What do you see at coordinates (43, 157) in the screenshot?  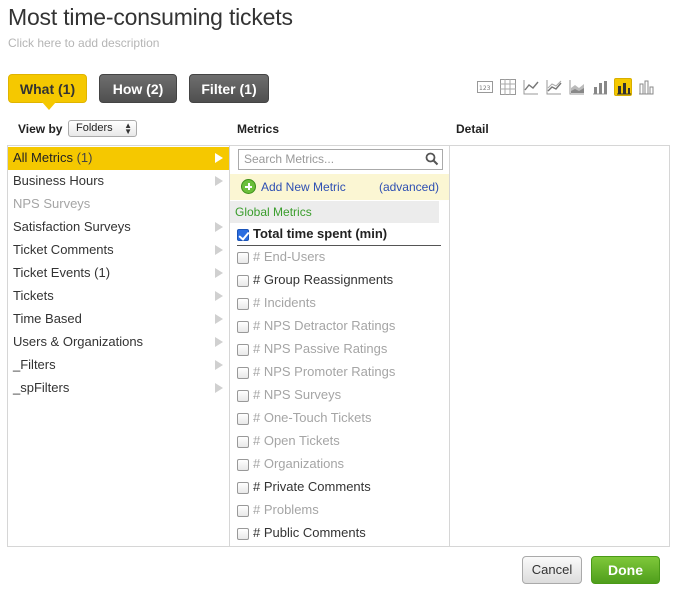 I see `folder-label: All Metrics` at bounding box center [43, 157].